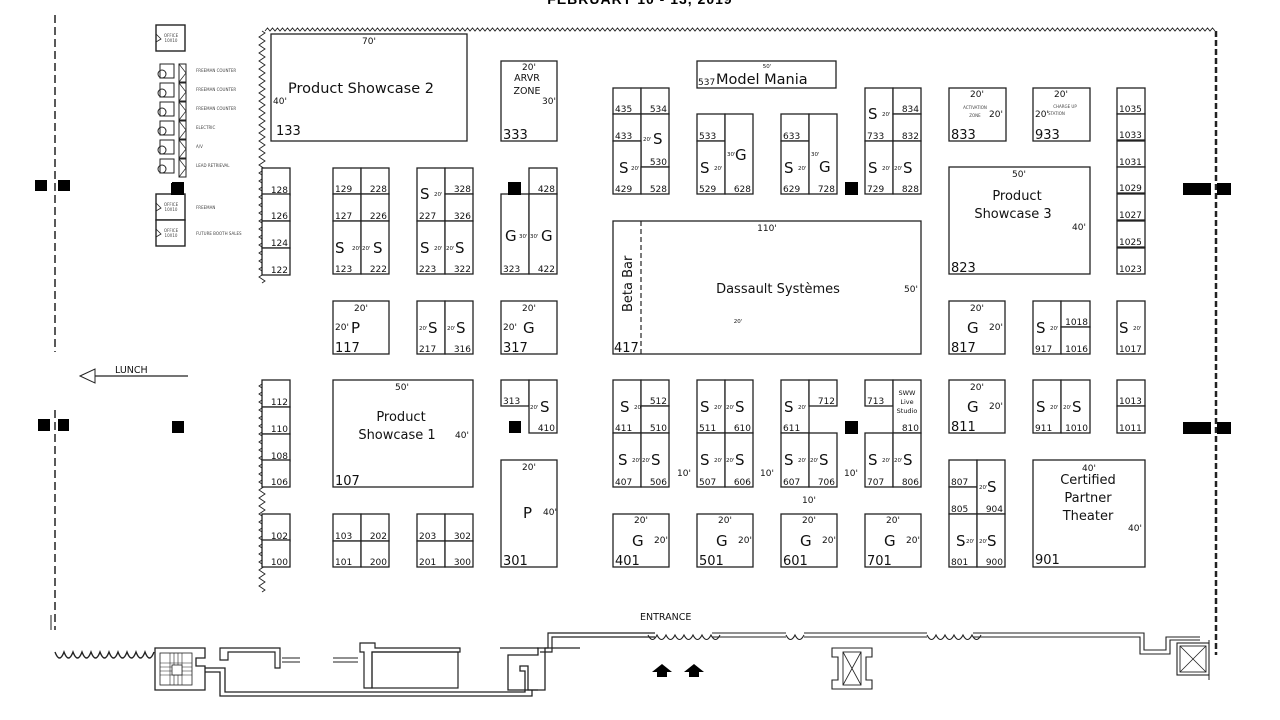 The height and width of the screenshot is (720, 1280). I want to click on booth-706: 706 S20', so click(823, 460).